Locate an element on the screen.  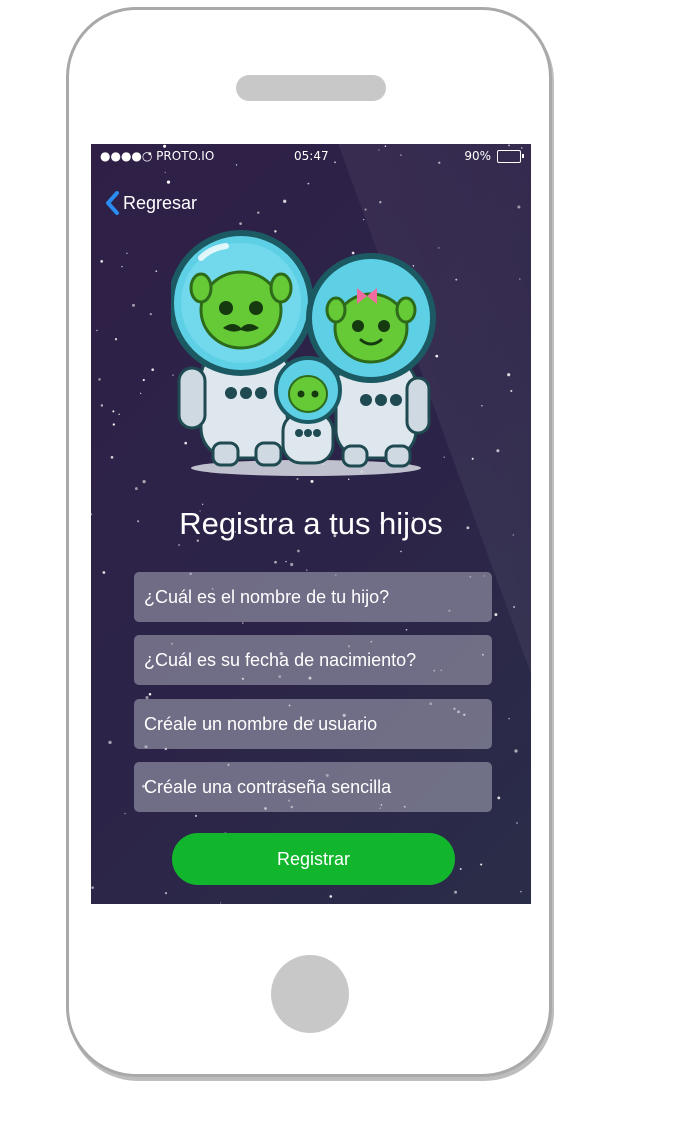
child-name-field is located at coordinates (313, 597).